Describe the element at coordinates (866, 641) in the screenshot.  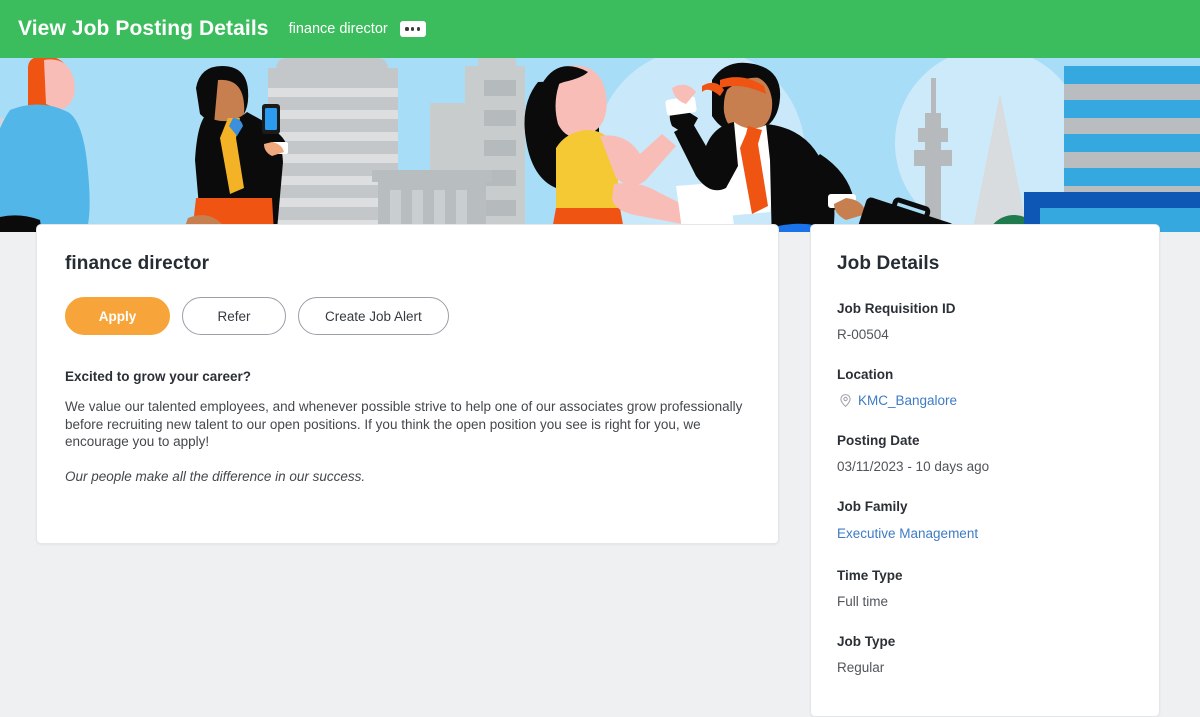
I see `detail-label: Job Type` at that location.